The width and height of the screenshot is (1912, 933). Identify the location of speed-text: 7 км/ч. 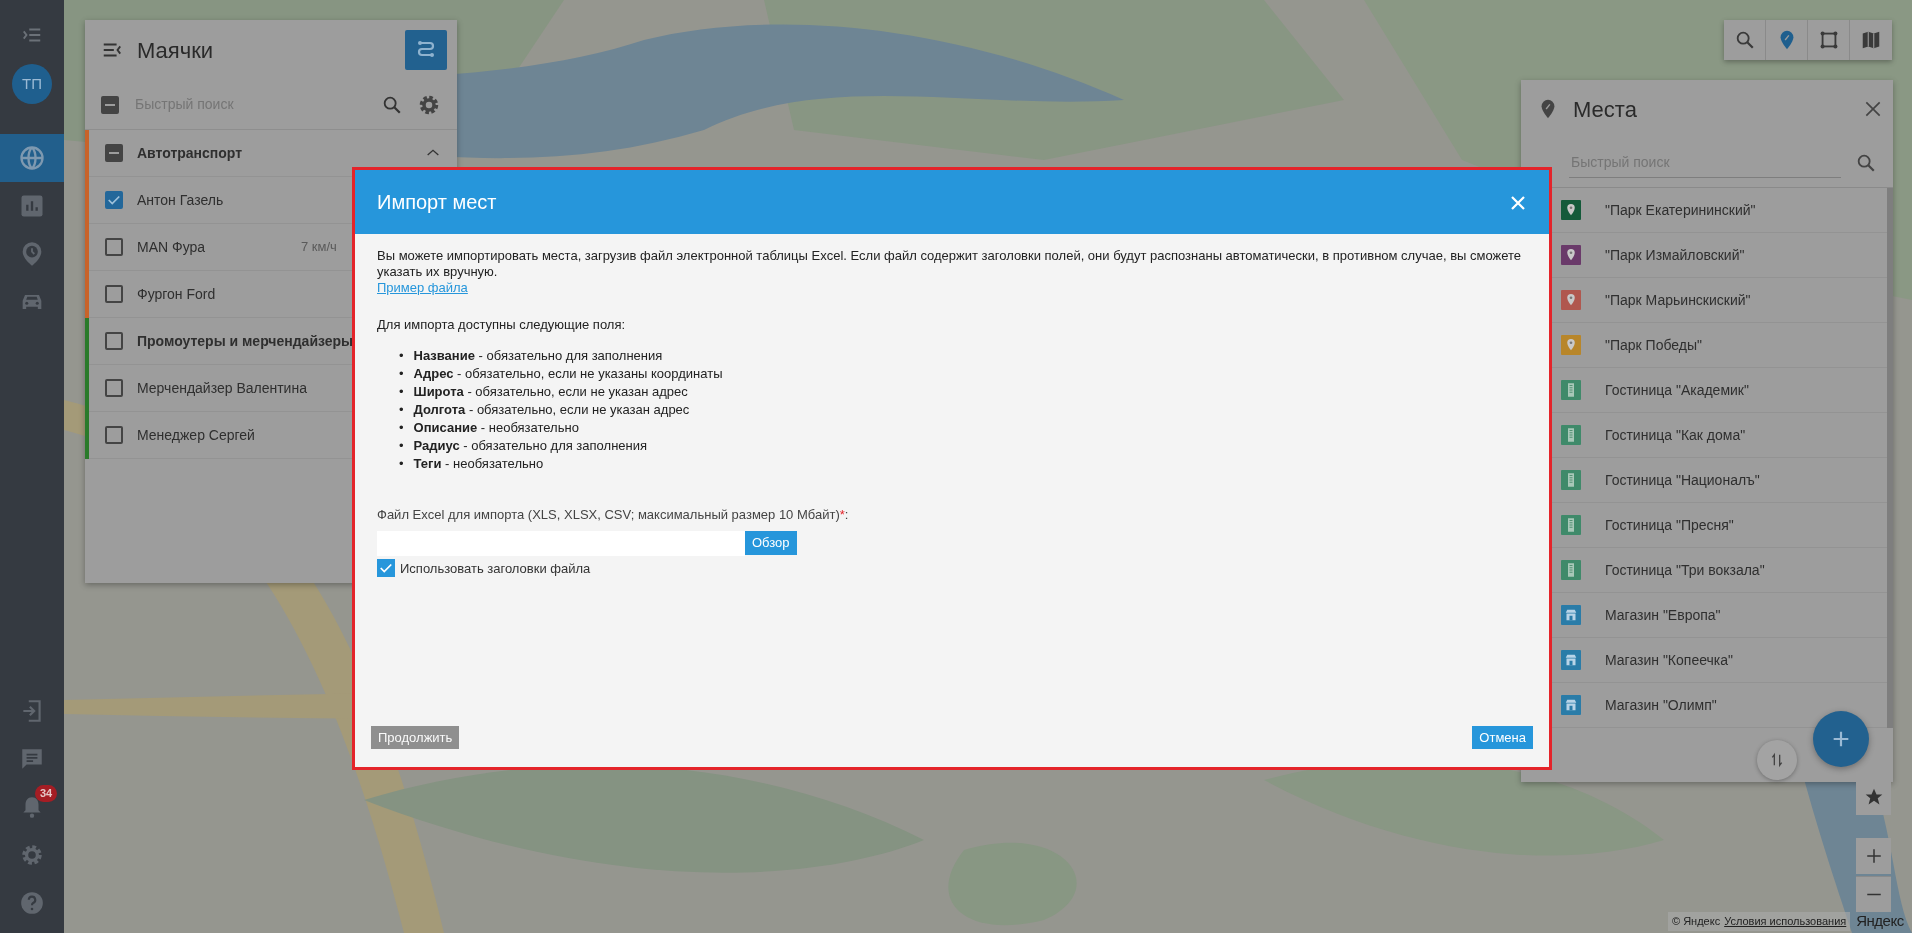
(319, 247).